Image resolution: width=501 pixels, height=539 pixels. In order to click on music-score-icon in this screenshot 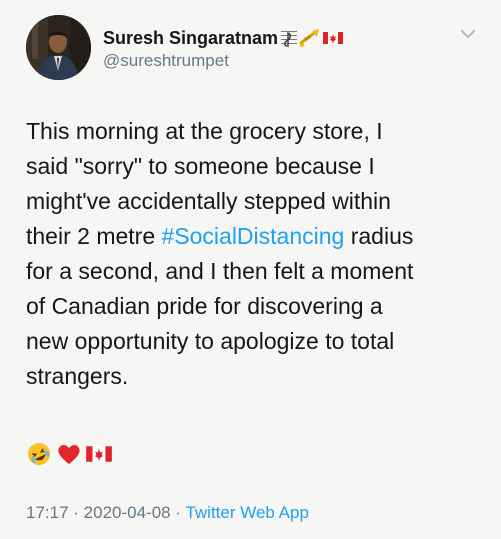, I will do `click(289, 39)`.